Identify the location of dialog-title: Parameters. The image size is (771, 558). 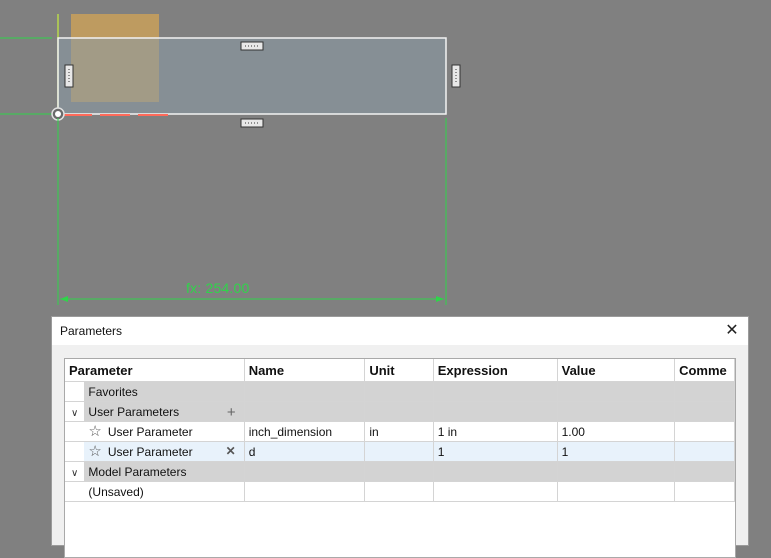
(91, 331).